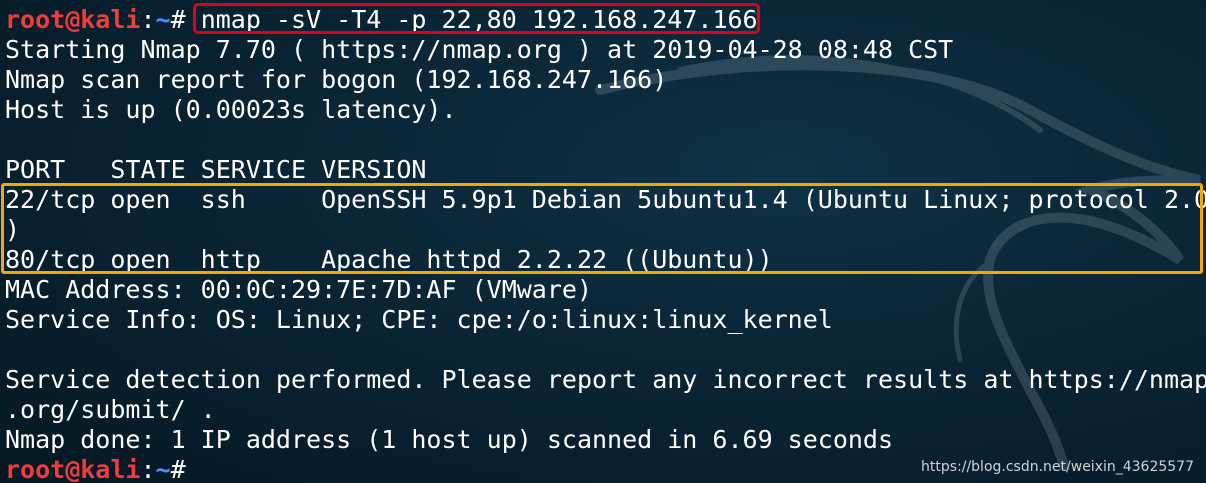 The width and height of the screenshot is (1206, 483). Describe the element at coordinates (110, 409) in the screenshot. I see `output-line: .org/submit/ .` at that location.